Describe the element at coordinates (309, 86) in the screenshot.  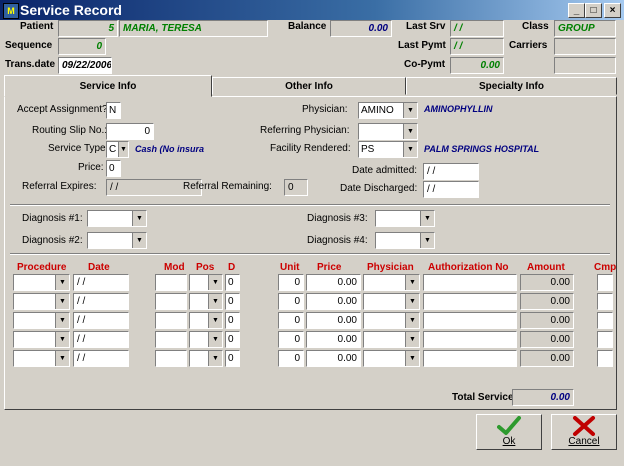
I see `tab-other-info: Other Info` at that location.